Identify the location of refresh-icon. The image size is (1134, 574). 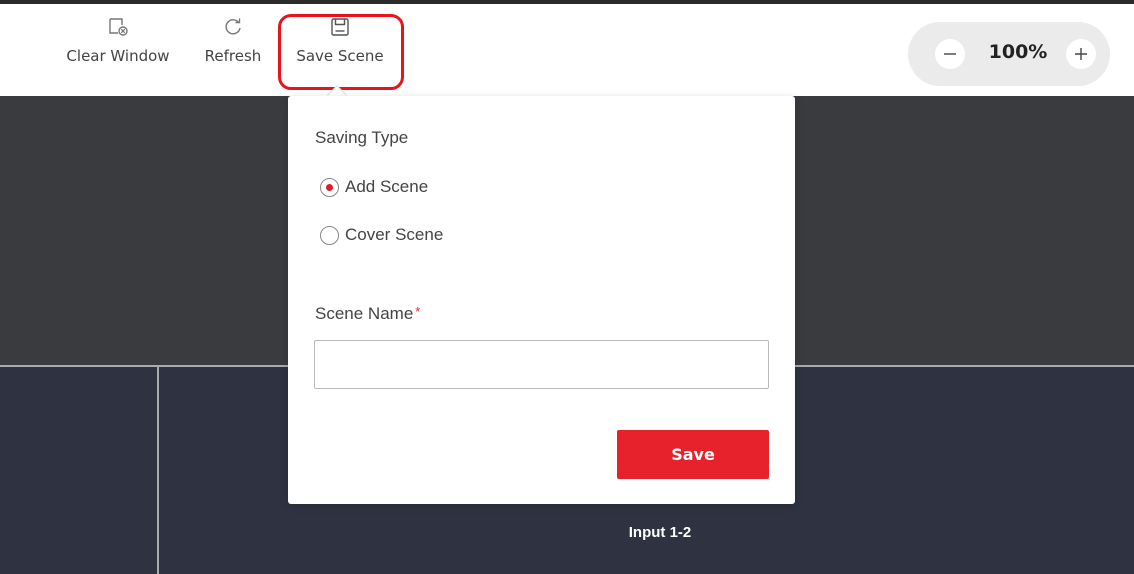
(233, 26).